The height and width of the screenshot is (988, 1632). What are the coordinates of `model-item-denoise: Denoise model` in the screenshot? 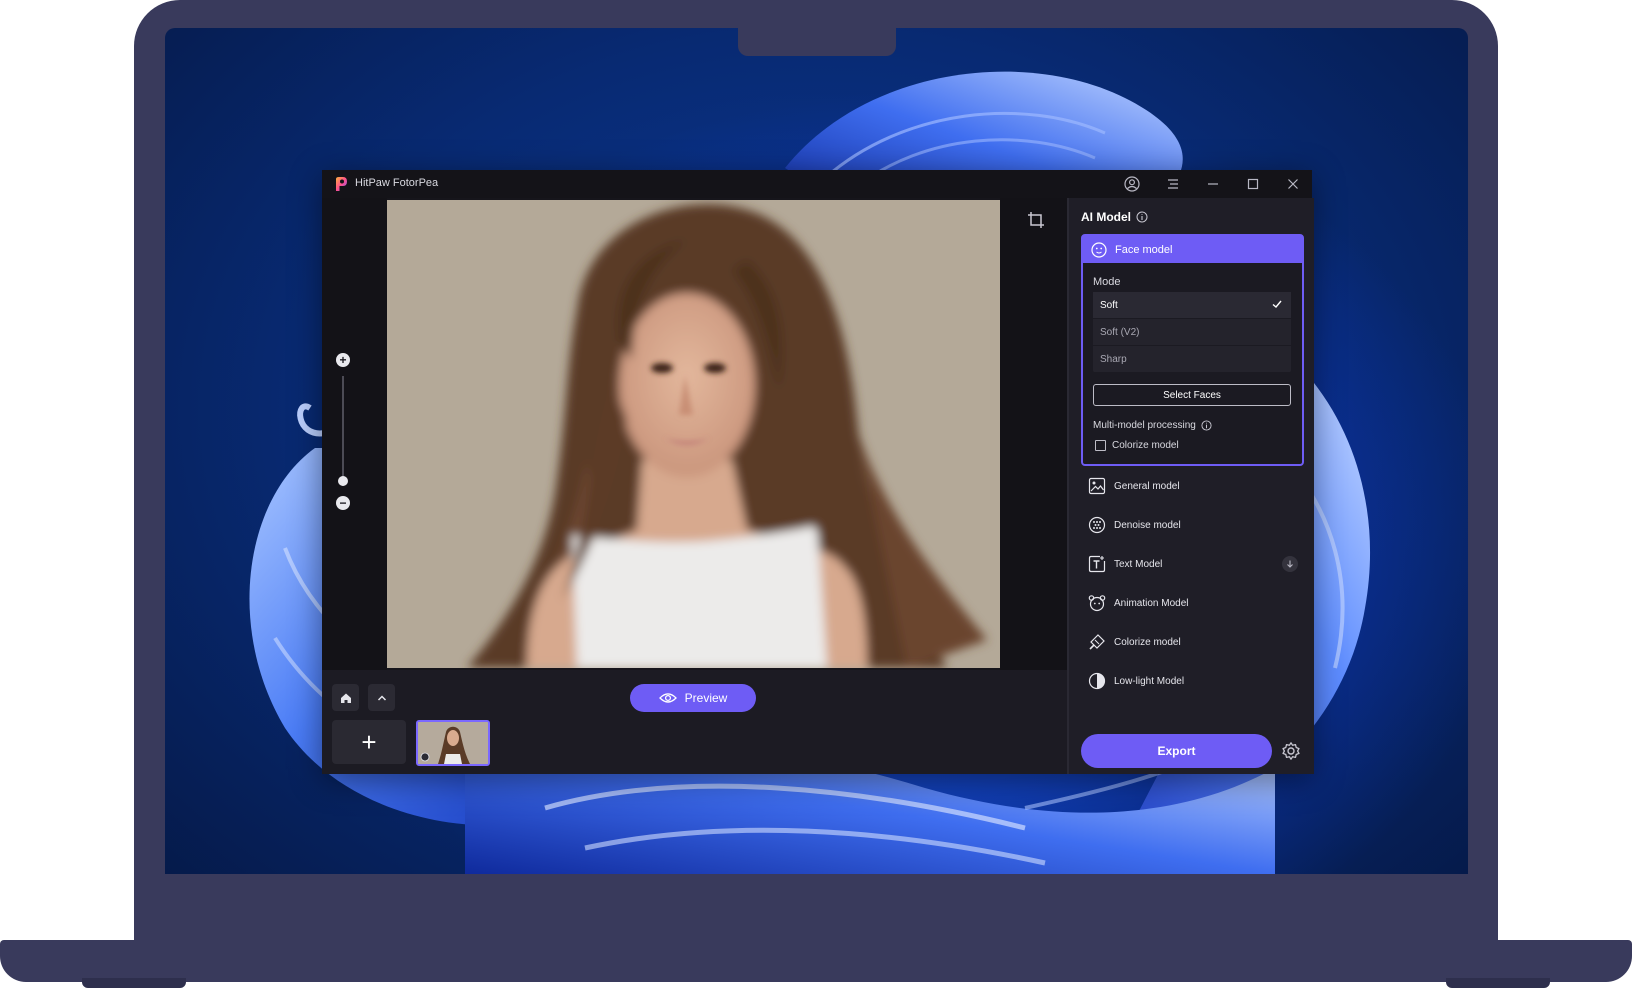 It's located at (1190, 525).